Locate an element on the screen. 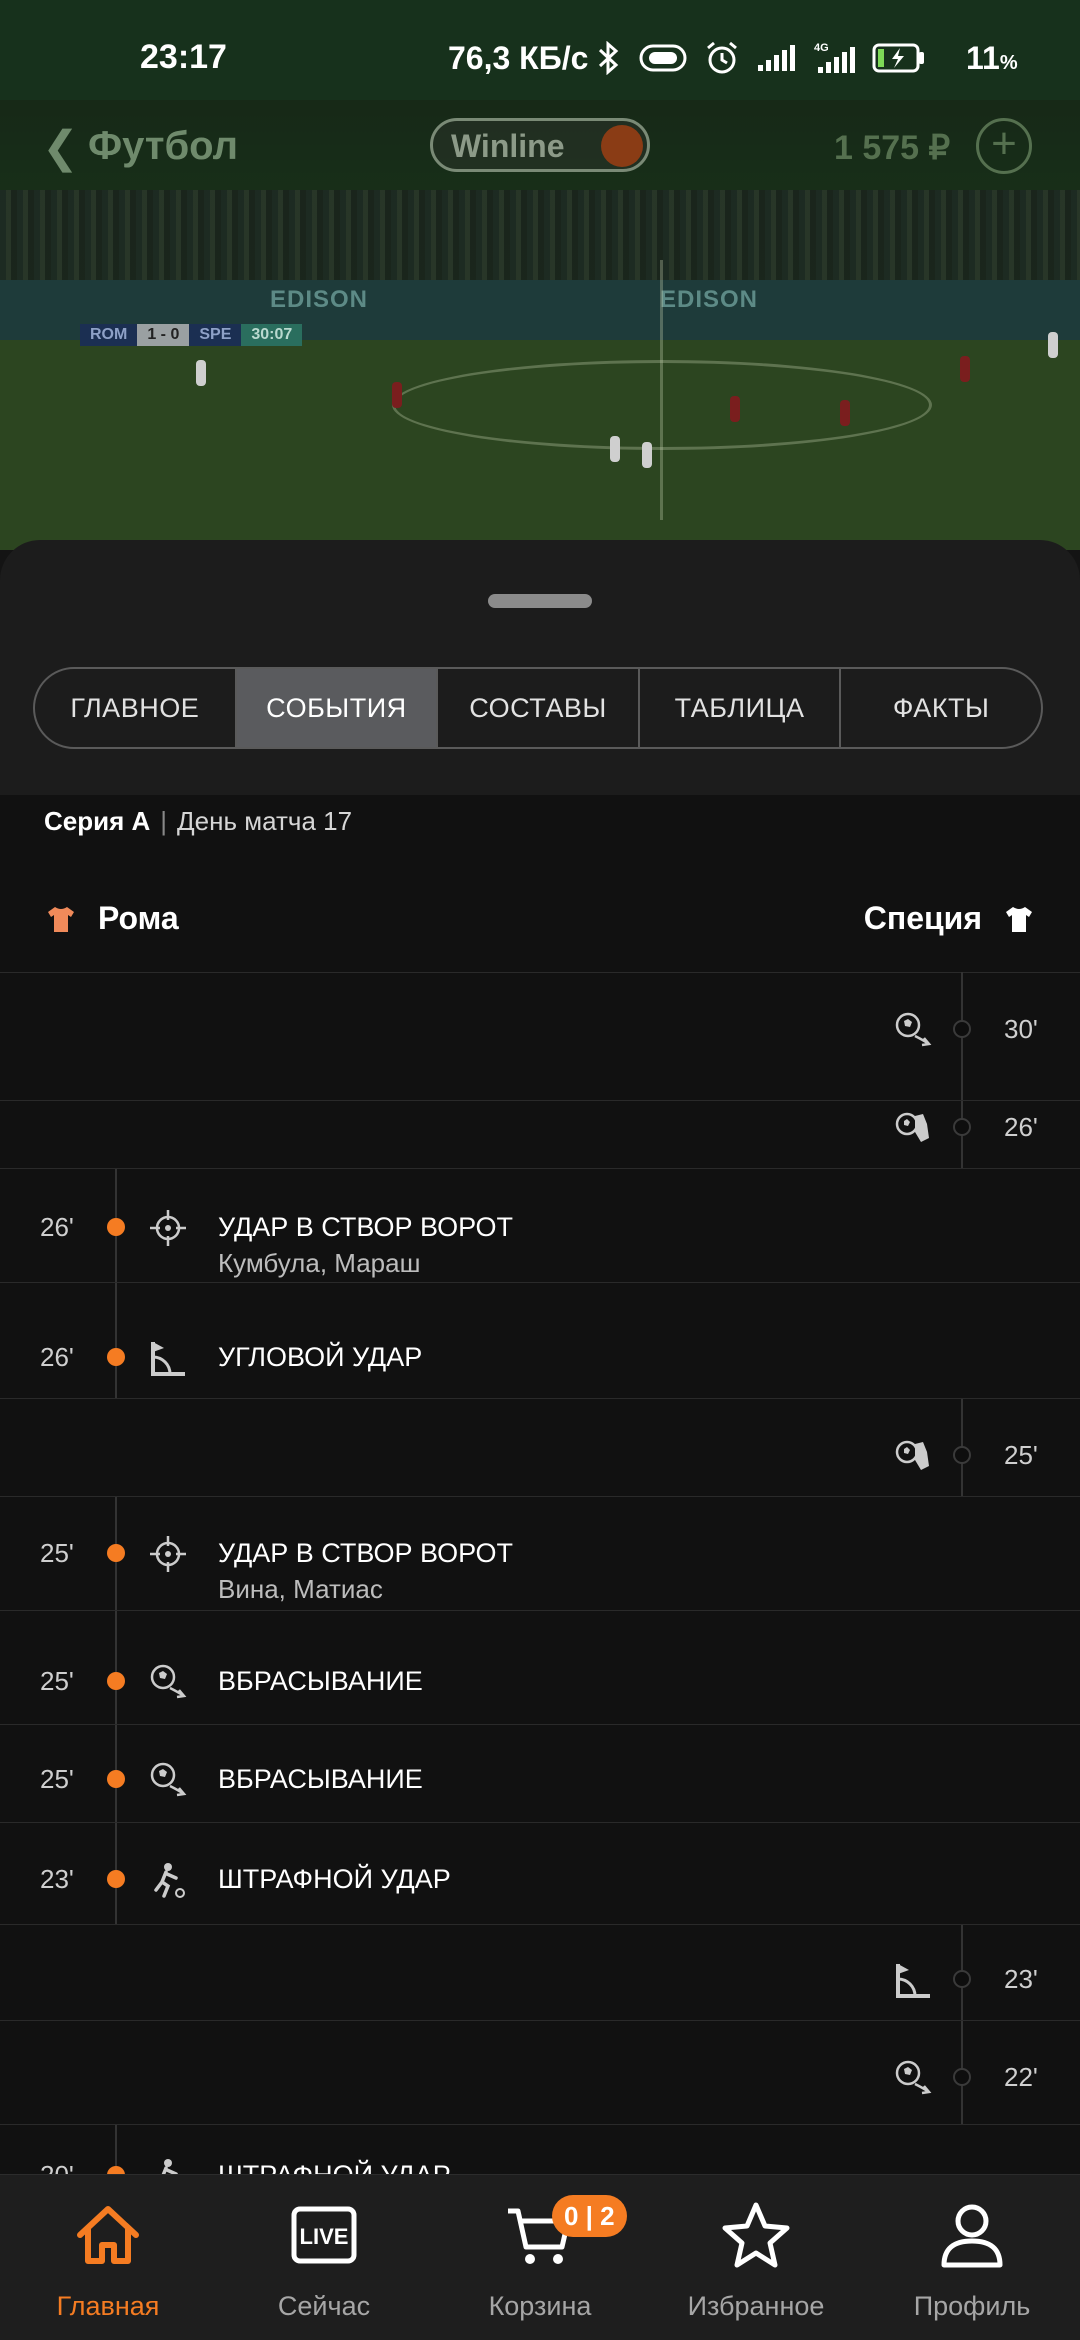  brand-logo: Winline is located at coordinates (540, 145).